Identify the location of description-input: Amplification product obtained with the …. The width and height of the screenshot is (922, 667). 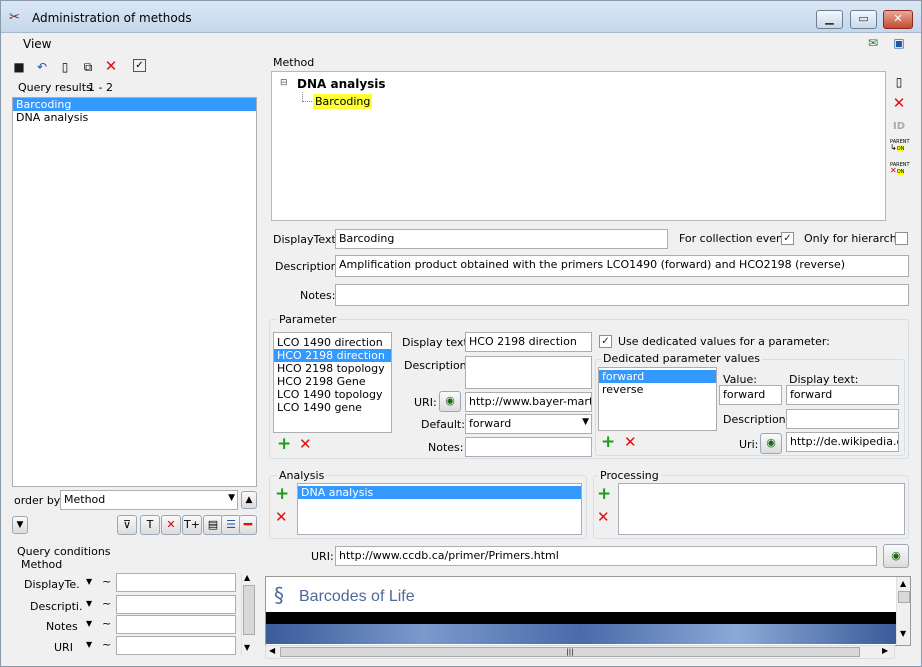
(622, 266).